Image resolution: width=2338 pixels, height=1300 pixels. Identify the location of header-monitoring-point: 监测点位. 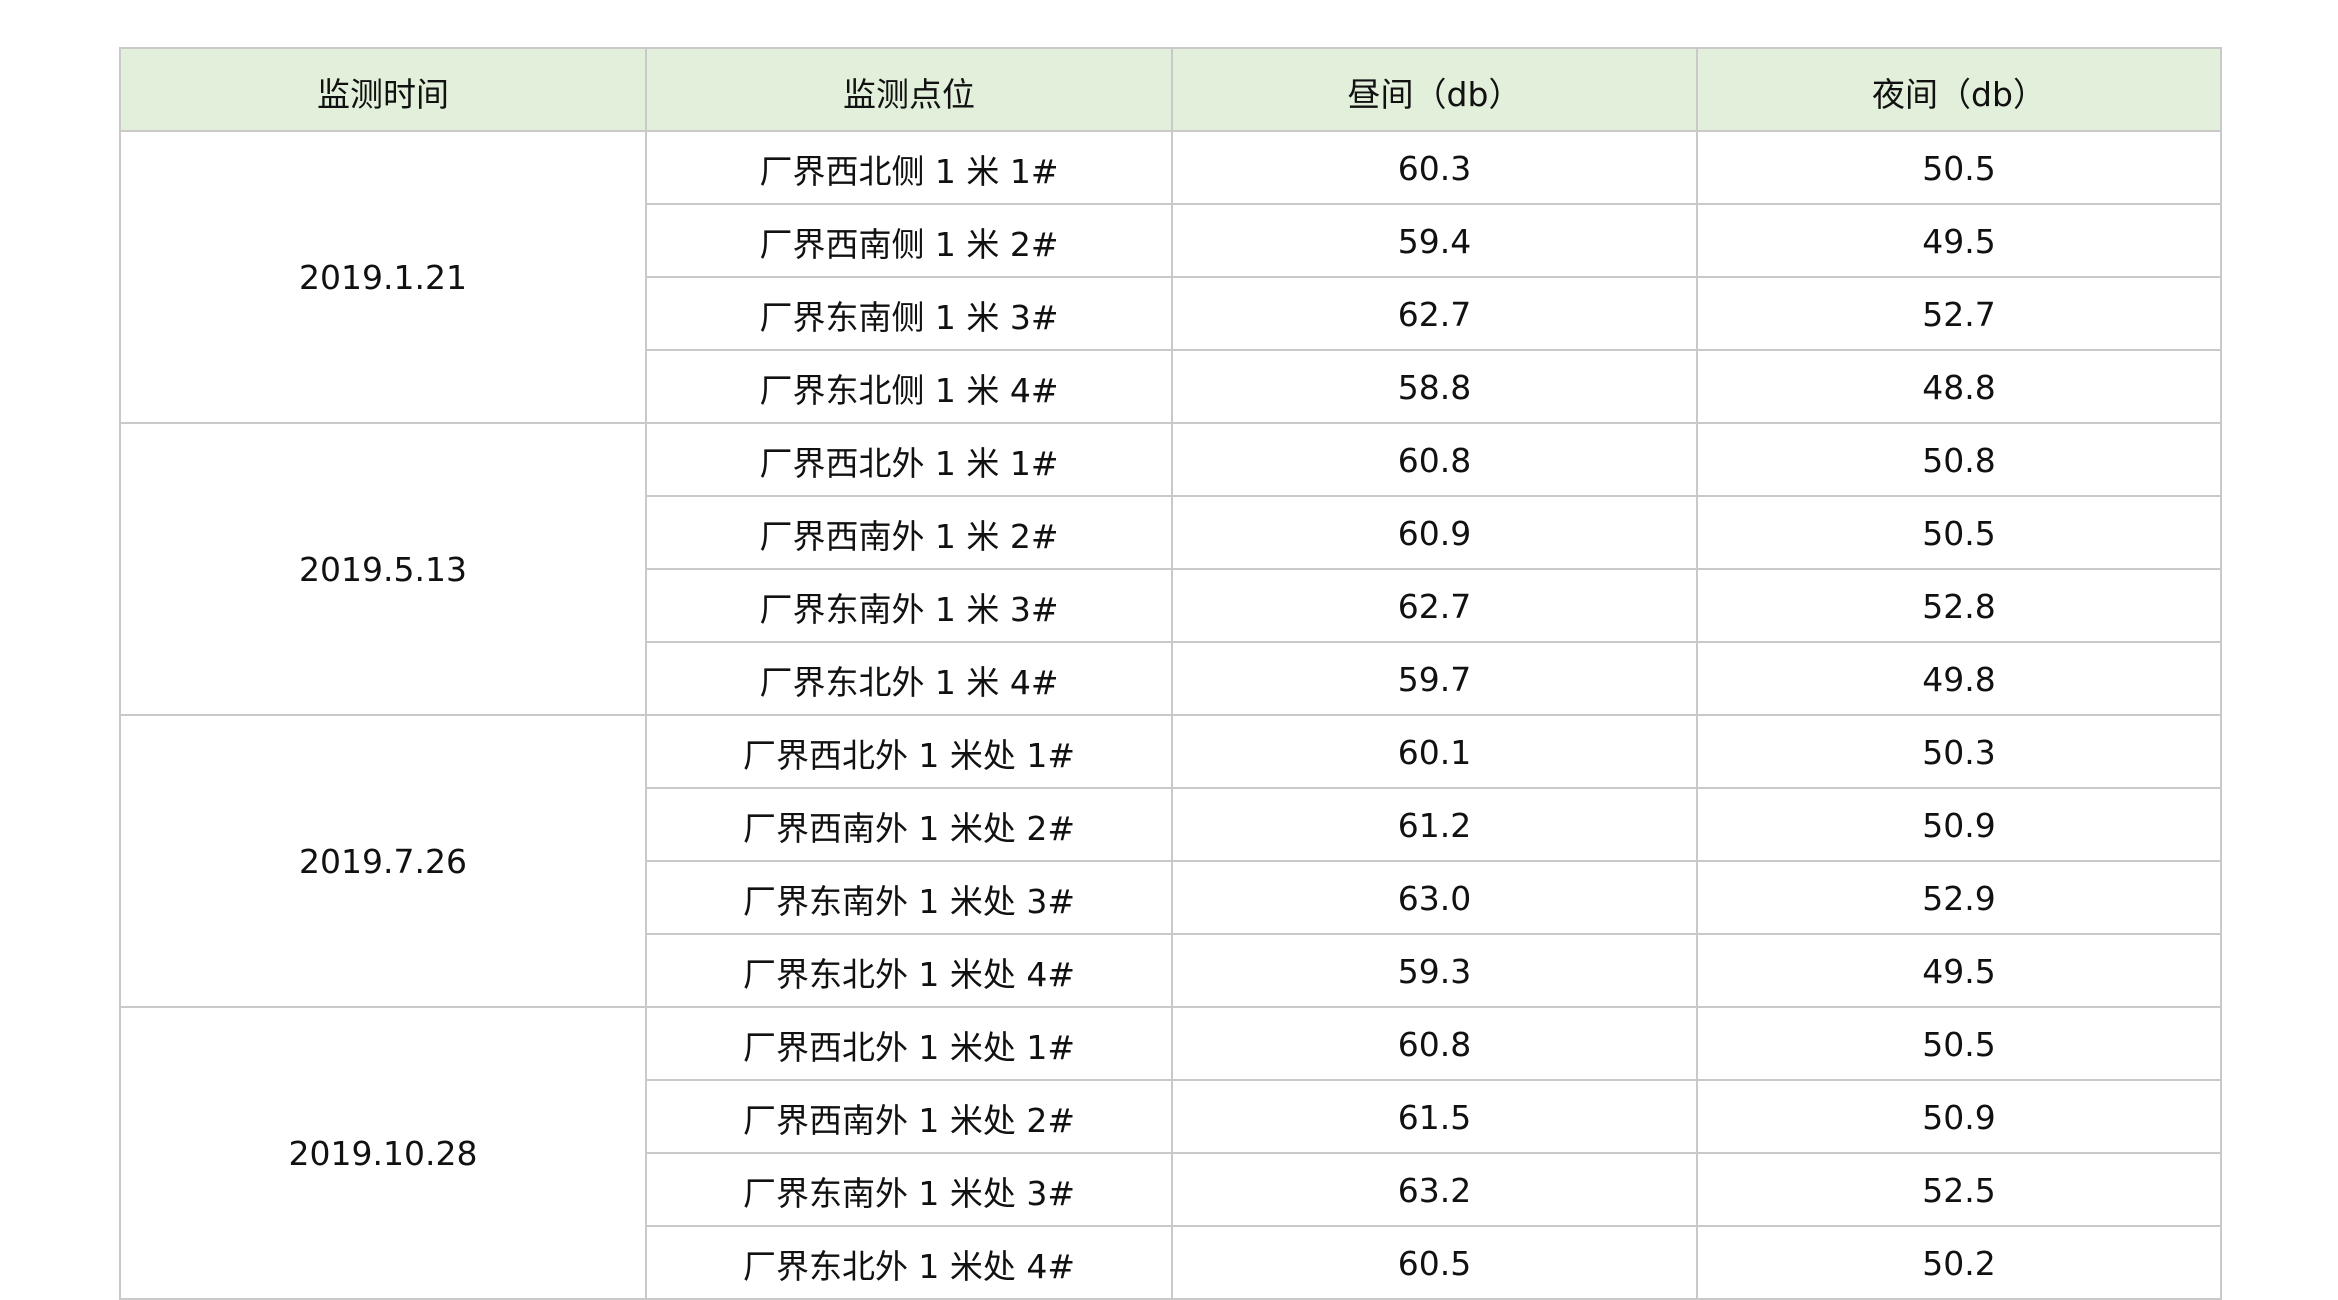
(909, 89).